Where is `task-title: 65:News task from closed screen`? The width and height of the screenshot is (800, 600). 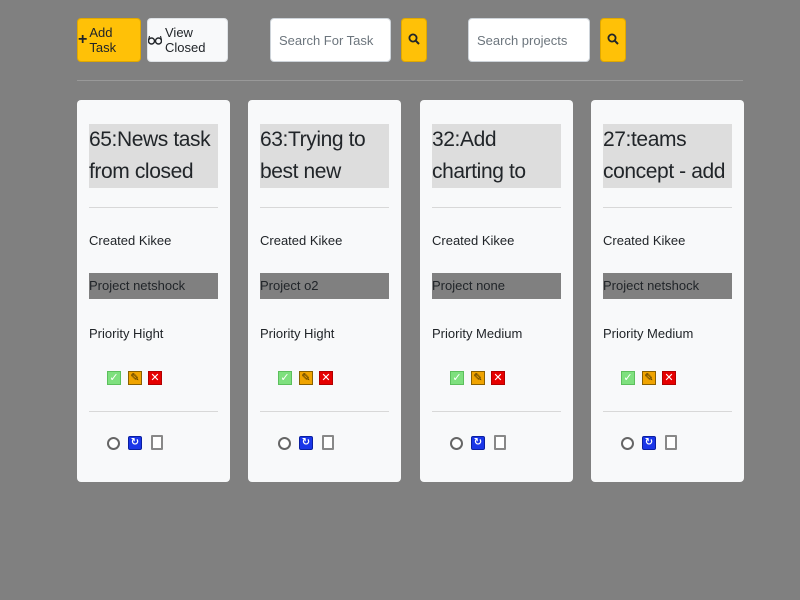 task-title: 65:News task from closed screen is located at coordinates (153, 156).